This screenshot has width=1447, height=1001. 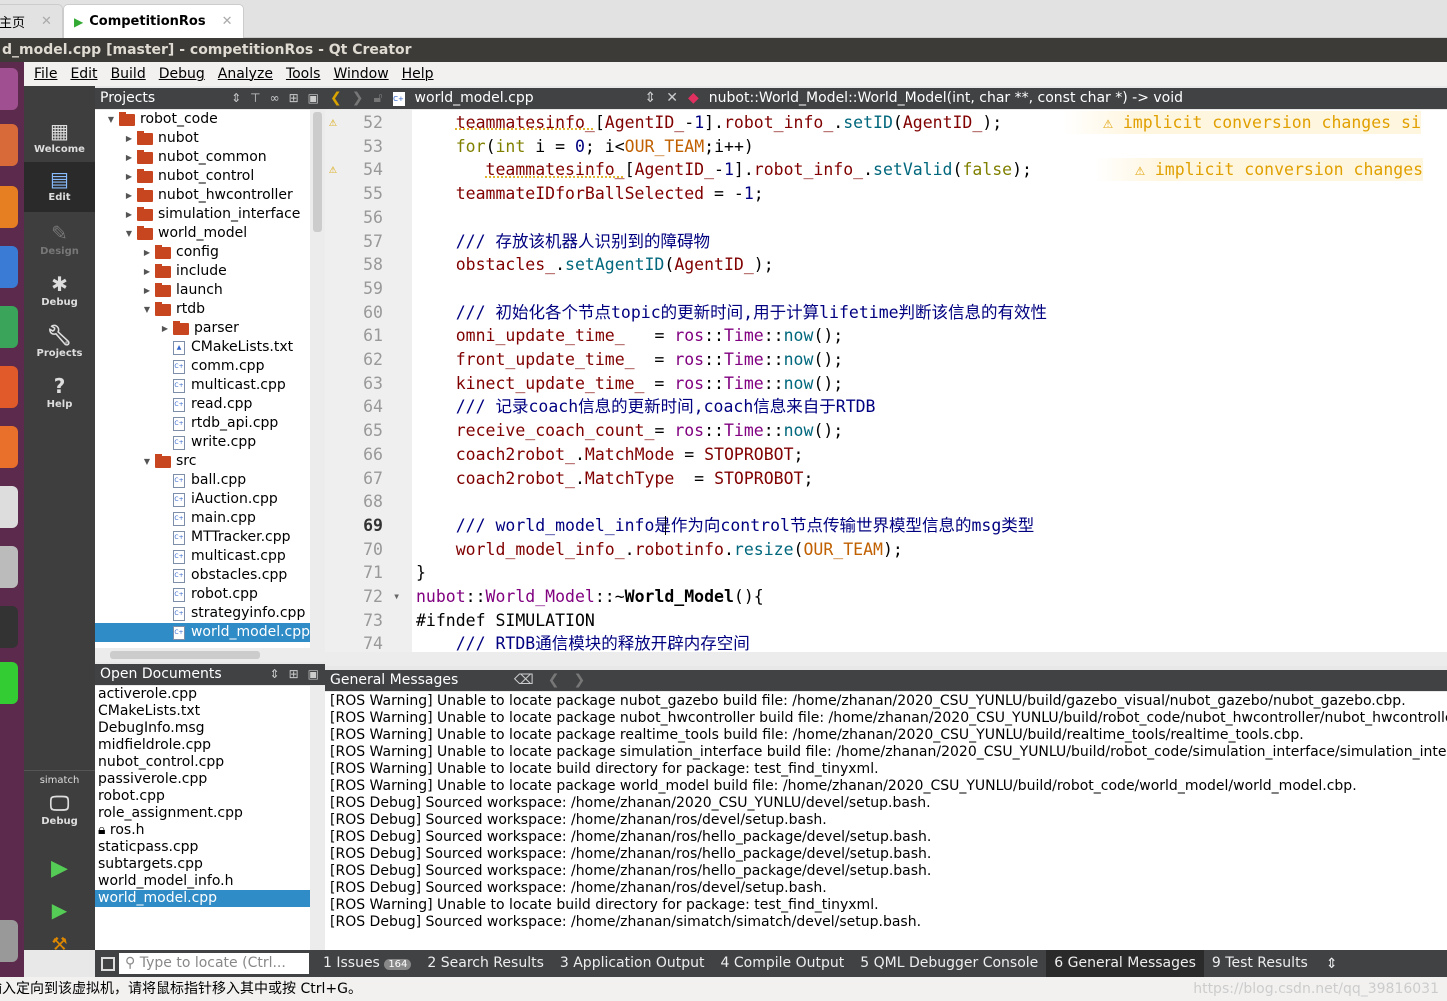 What do you see at coordinates (202, 252) in the screenshot?
I see `tree-item: ▶ config` at bounding box center [202, 252].